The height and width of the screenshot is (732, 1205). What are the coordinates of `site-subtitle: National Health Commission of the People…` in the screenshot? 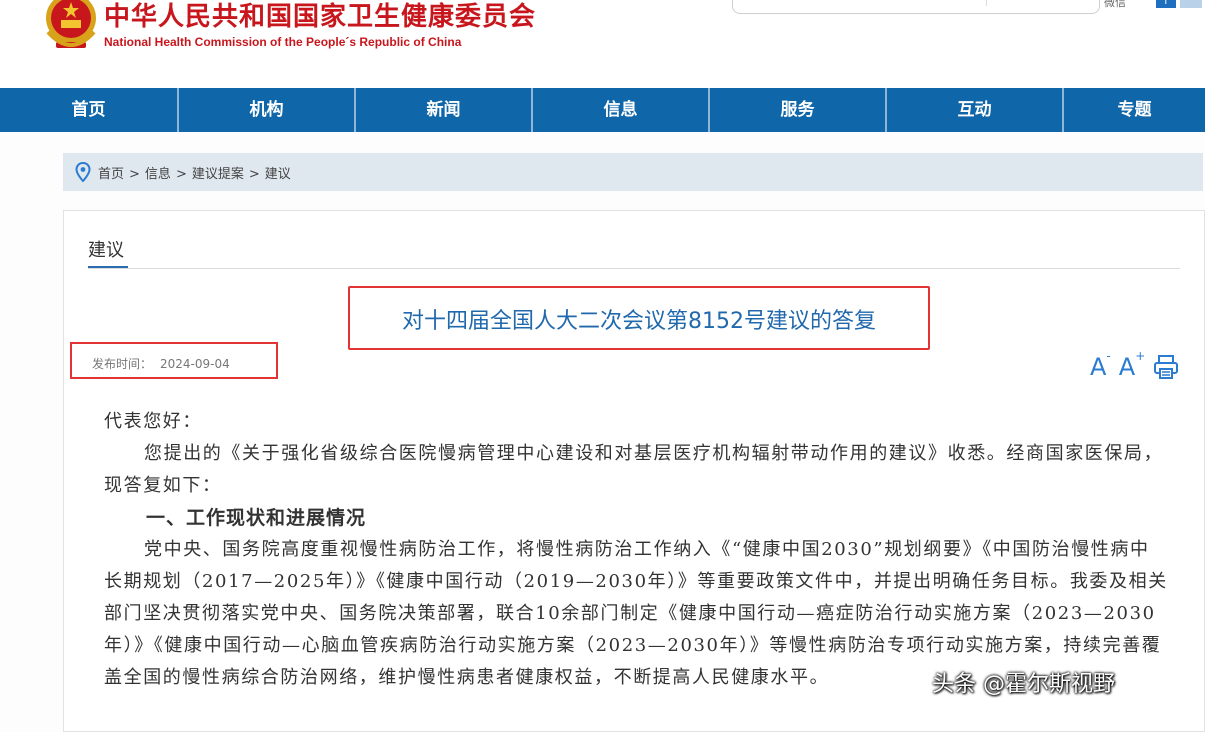 It's located at (283, 42).